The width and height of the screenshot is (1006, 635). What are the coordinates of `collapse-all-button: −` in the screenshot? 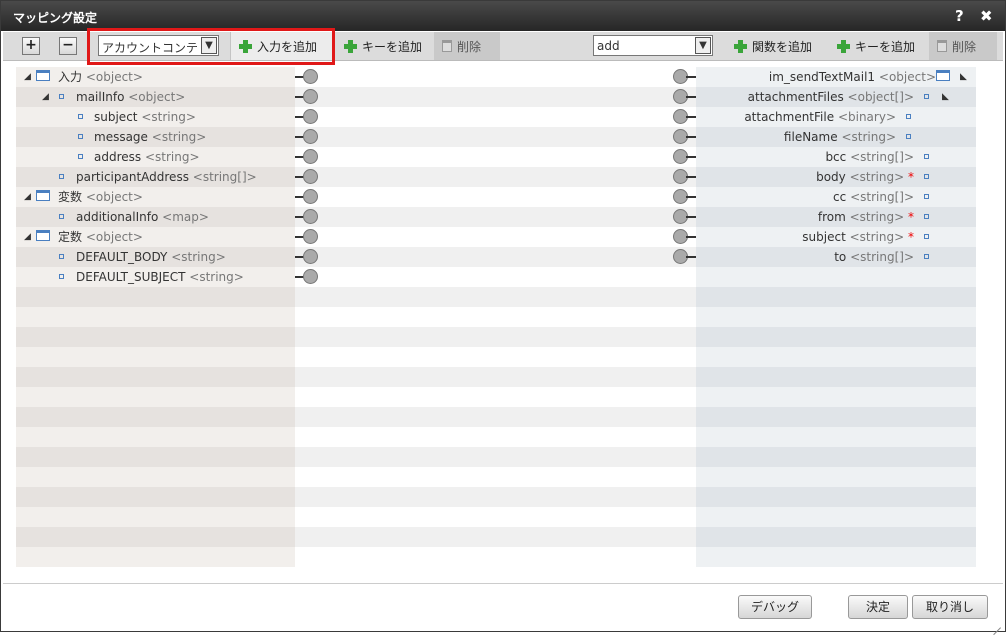 It's located at (68, 46).